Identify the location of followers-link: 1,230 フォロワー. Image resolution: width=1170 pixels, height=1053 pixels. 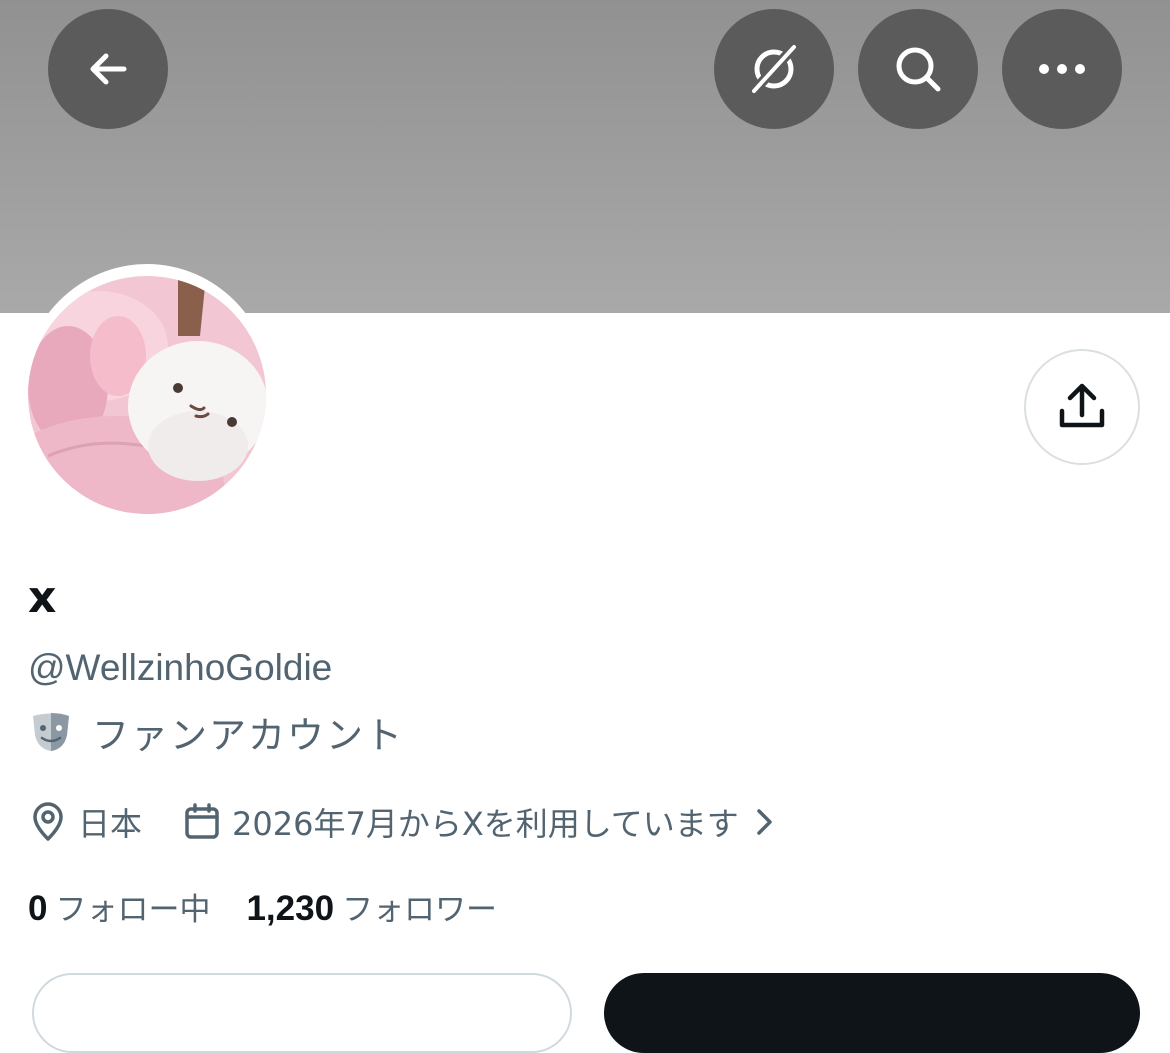
(371, 906).